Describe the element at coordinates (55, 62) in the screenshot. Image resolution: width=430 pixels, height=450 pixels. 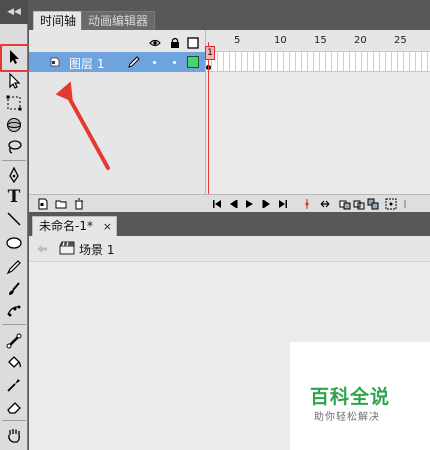
I see `layer-page-icon` at that location.